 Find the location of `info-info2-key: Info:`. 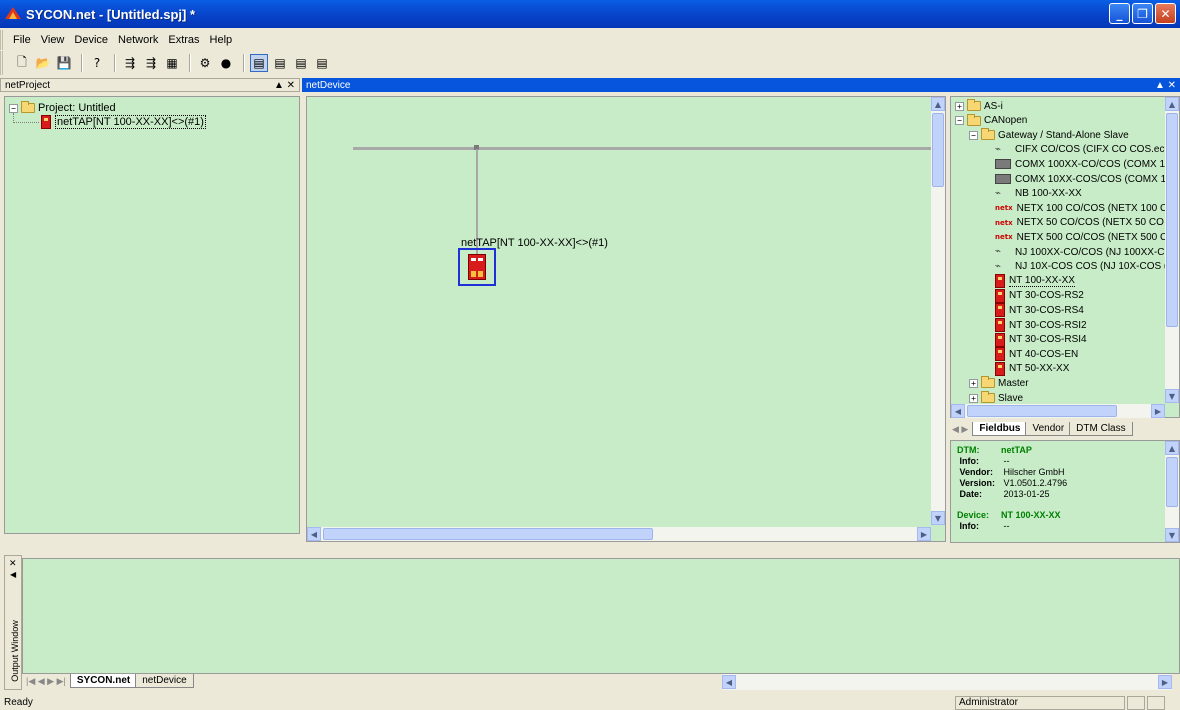

info-info2-key: Info: is located at coordinates (969, 526).